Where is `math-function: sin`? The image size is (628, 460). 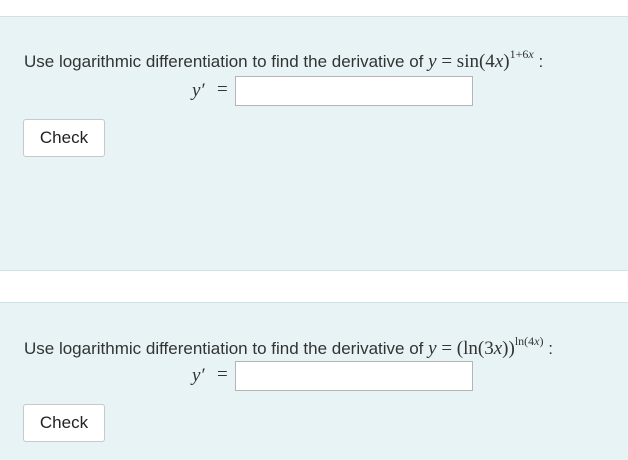
math-function: sin is located at coordinates (467, 61).